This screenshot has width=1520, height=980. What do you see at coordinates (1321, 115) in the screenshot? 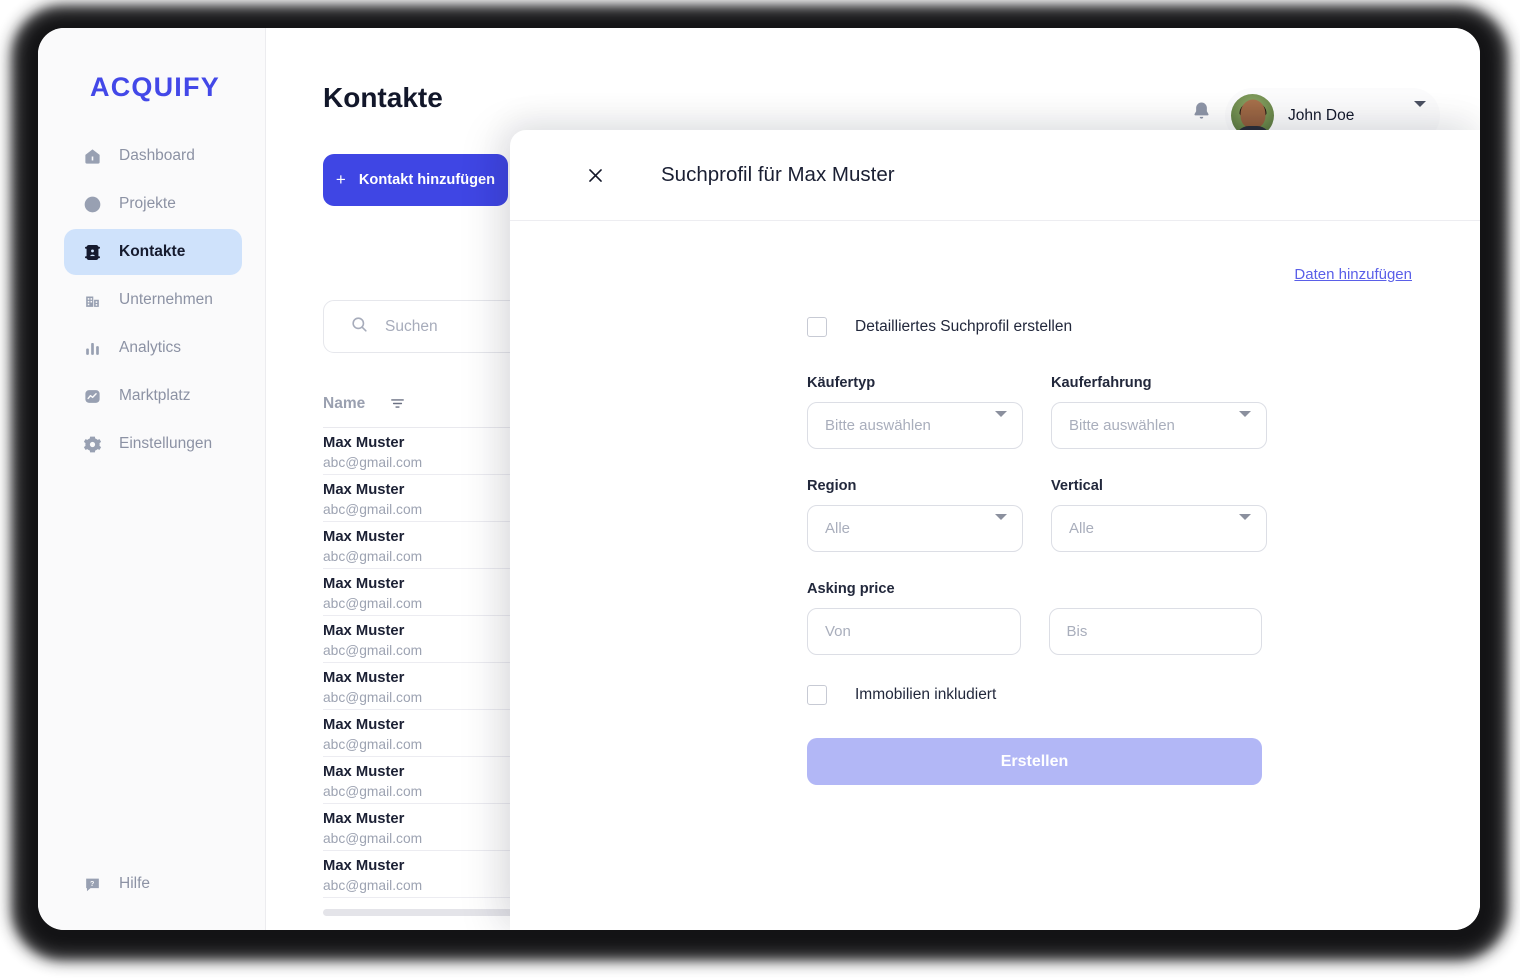
I see `user-name: John Doe` at bounding box center [1321, 115].